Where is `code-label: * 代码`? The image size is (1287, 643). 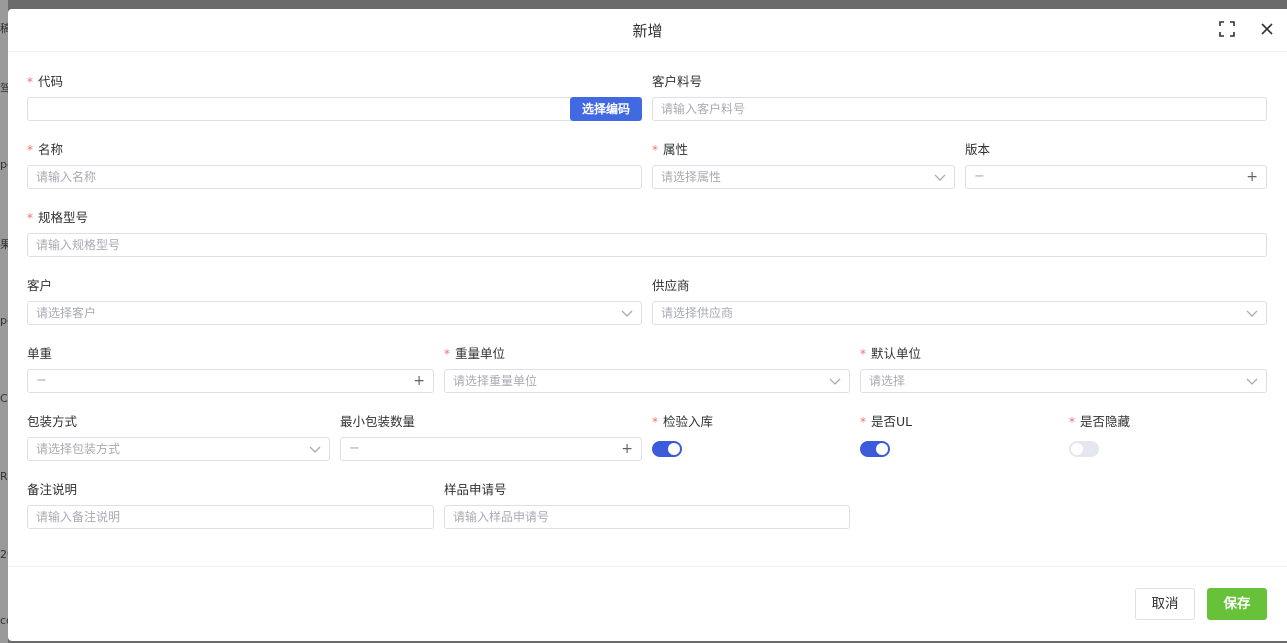
code-label: * 代码 is located at coordinates (45, 81).